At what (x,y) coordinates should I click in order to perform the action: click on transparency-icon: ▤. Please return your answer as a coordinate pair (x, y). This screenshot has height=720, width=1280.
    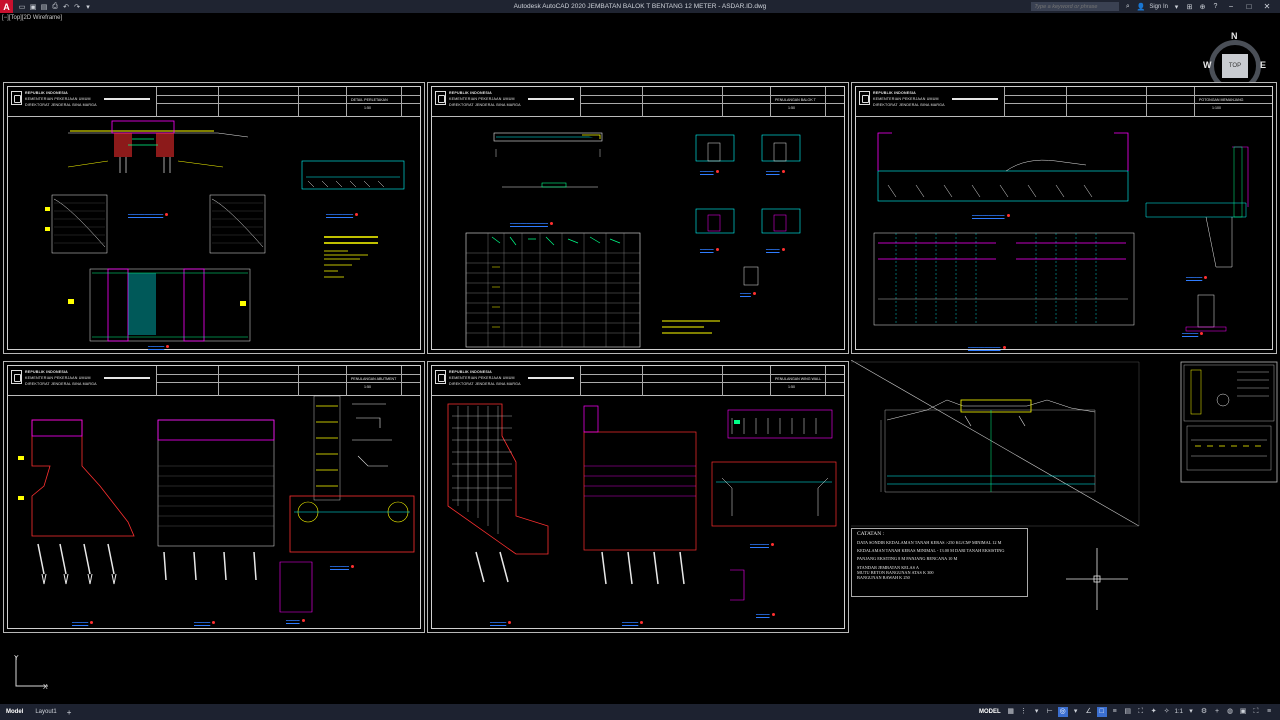
    Looking at the image, I should click on (1128, 712).